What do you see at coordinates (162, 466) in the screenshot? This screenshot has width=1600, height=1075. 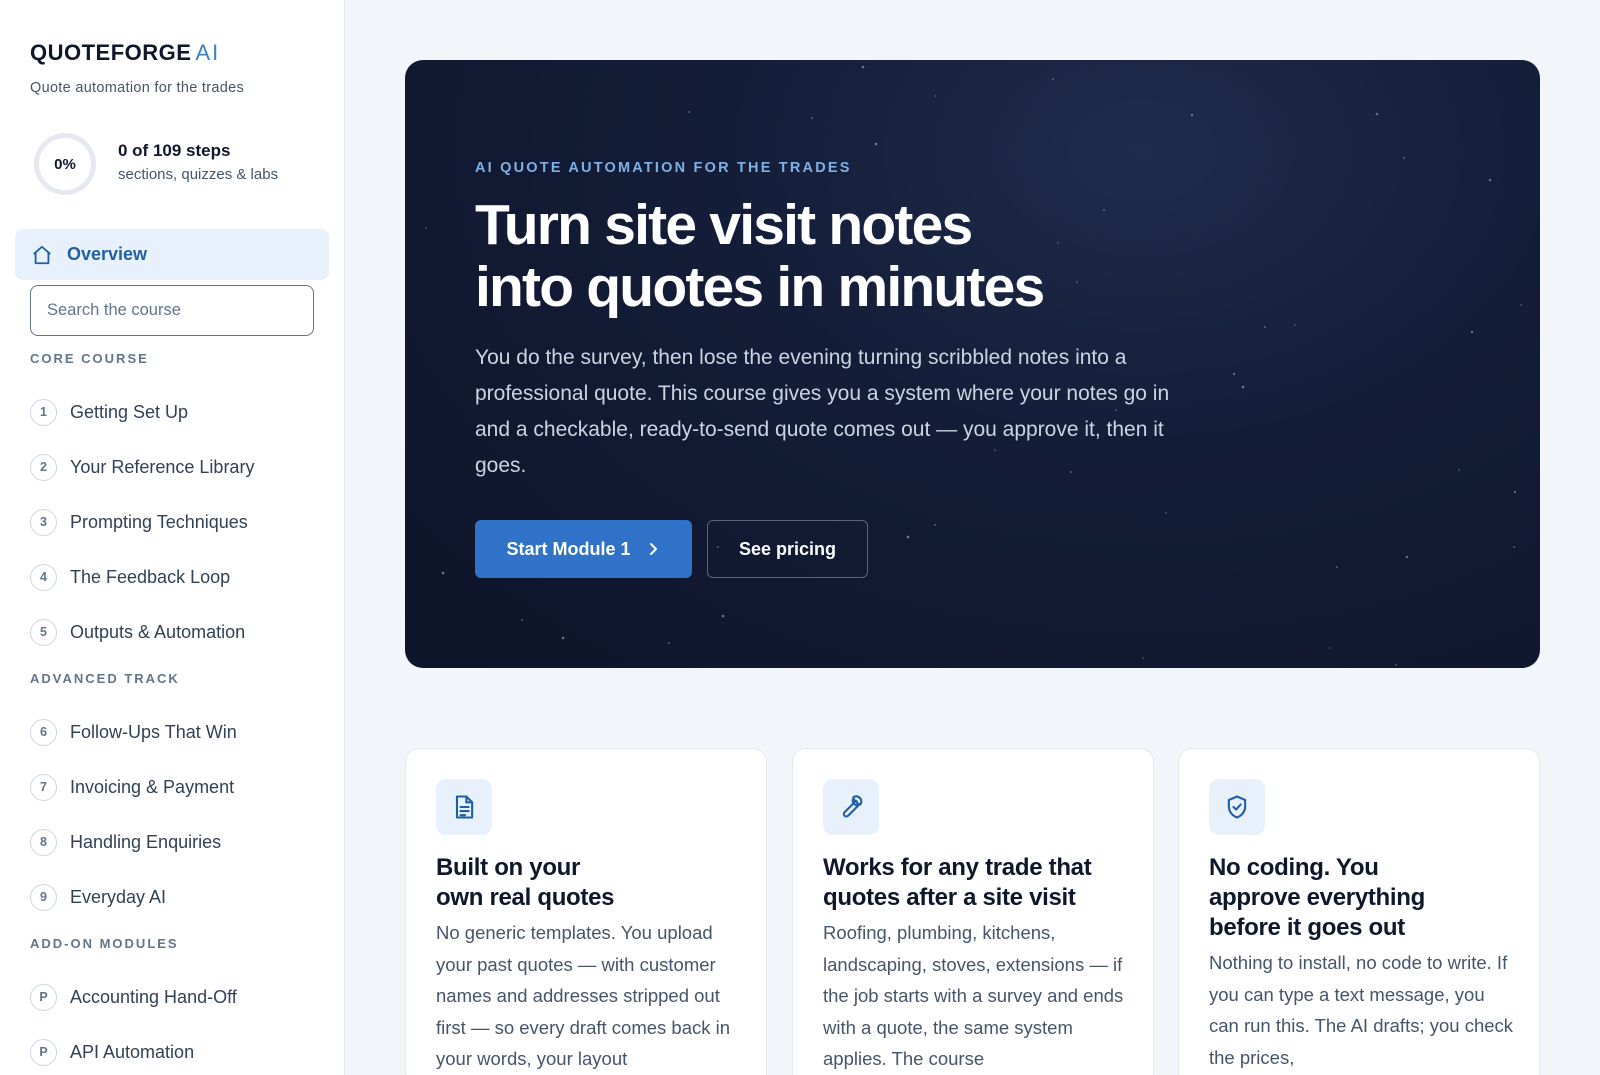 I see `sidebar-item-label: Your Reference Library` at bounding box center [162, 466].